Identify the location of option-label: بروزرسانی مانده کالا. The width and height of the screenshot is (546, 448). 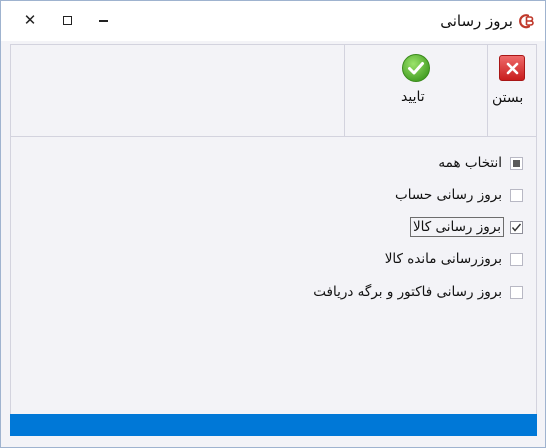
(443, 259).